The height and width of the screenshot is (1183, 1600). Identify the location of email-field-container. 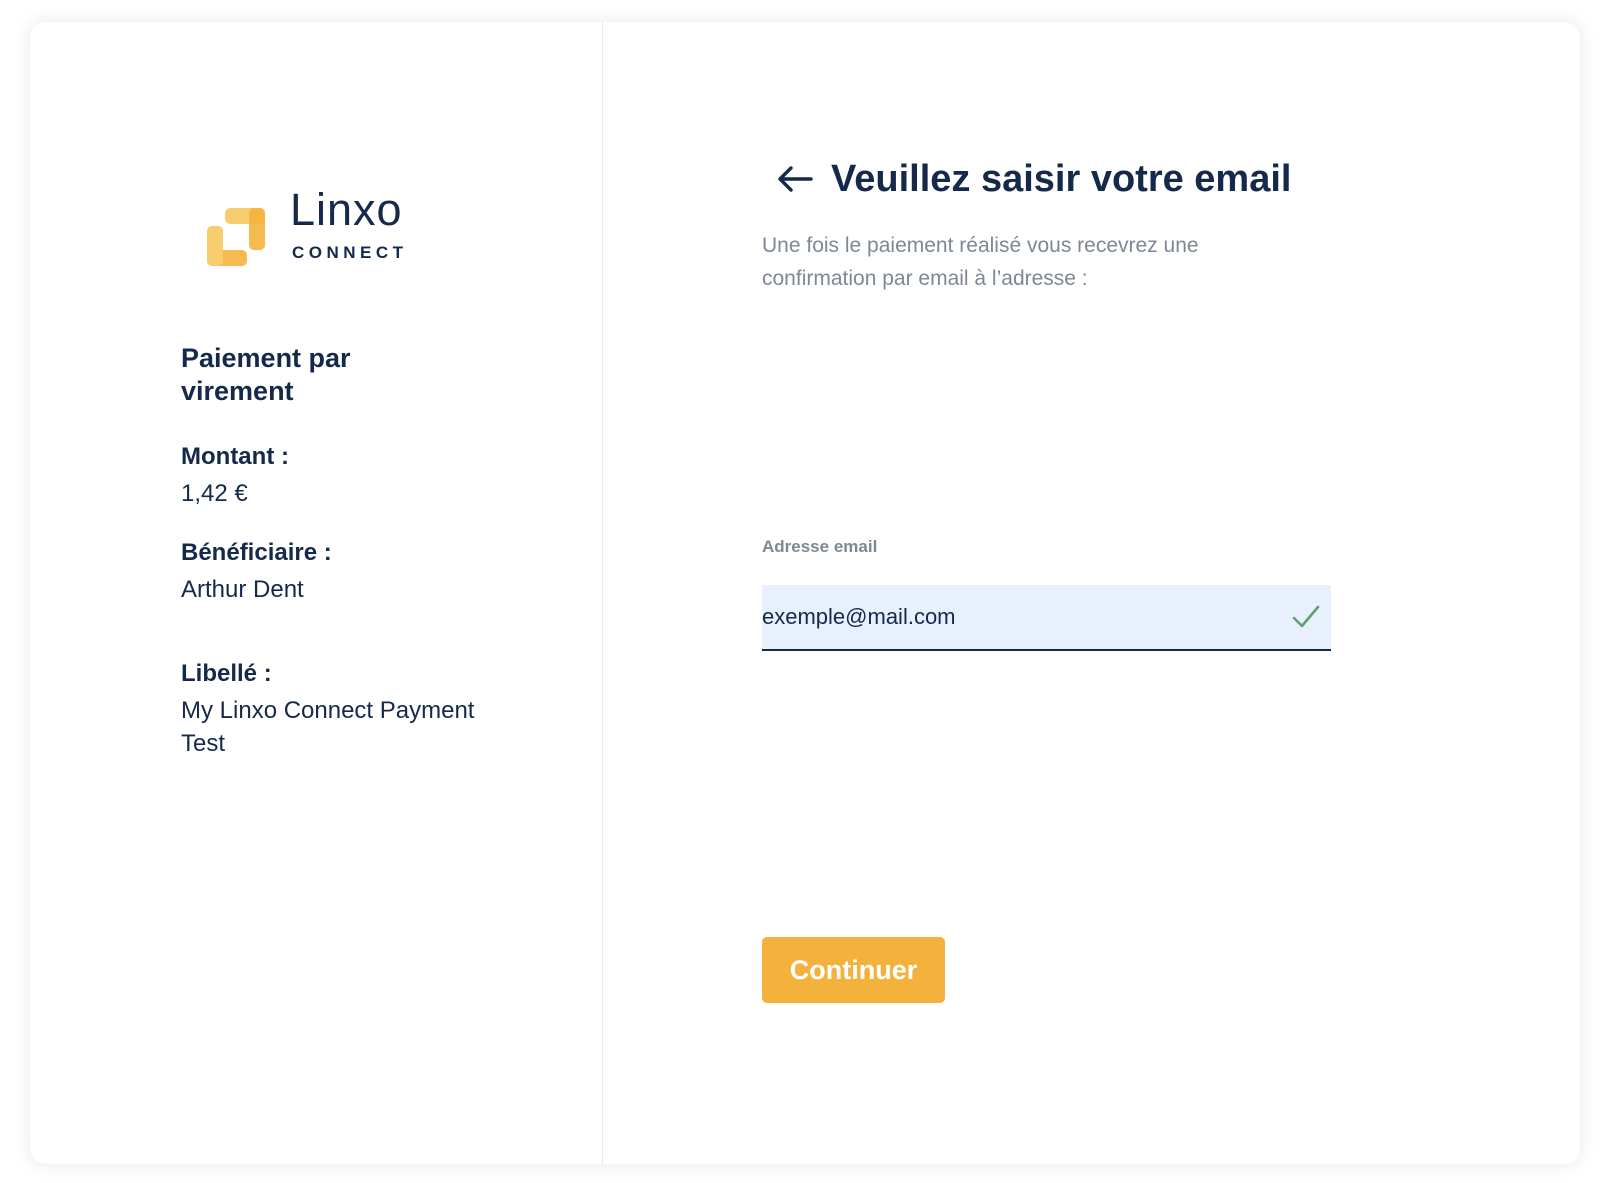
(1046, 618).